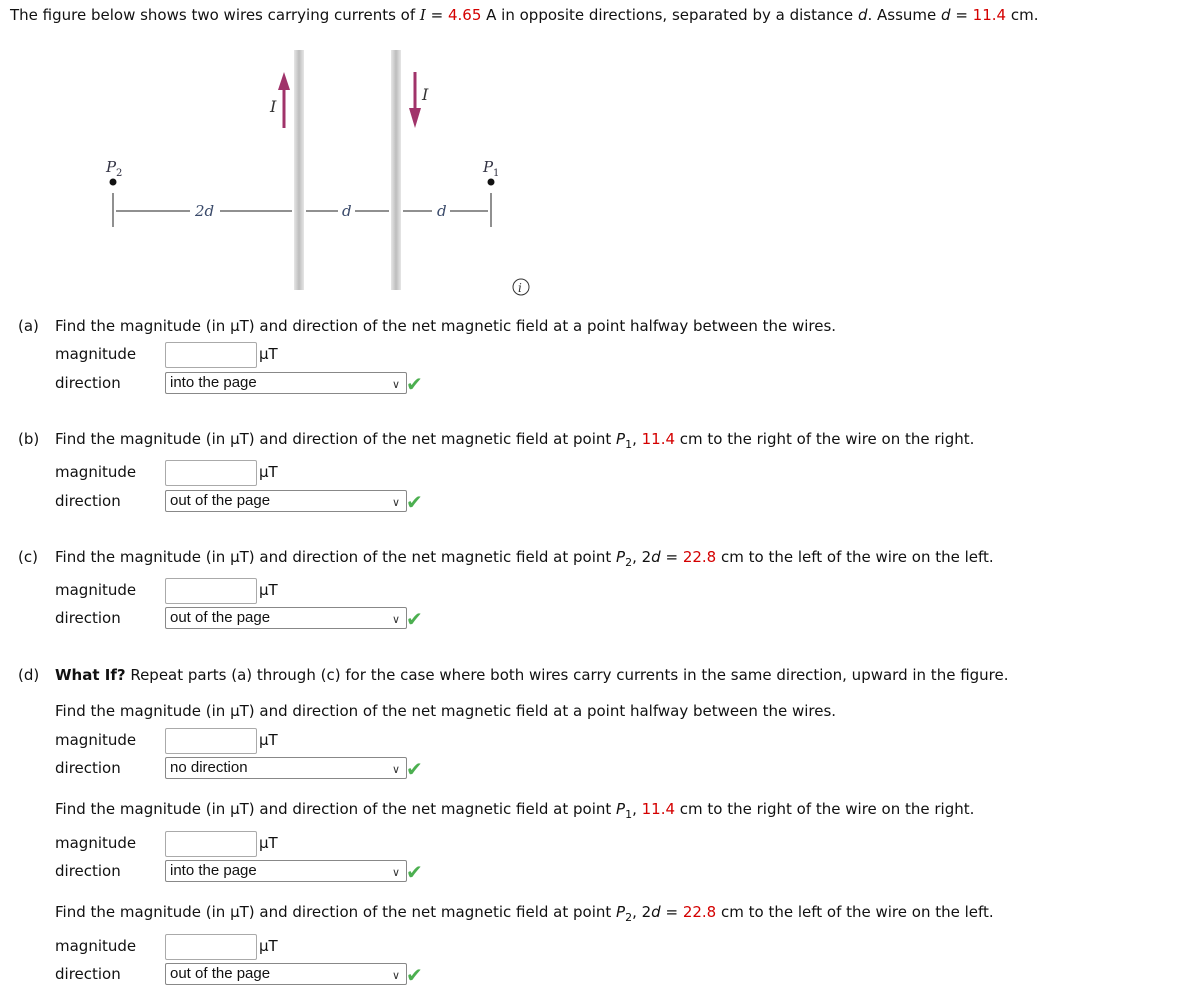 This screenshot has width=1200, height=998. What do you see at coordinates (347, 211) in the screenshot?
I see `dim-label-d1: d` at bounding box center [347, 211].